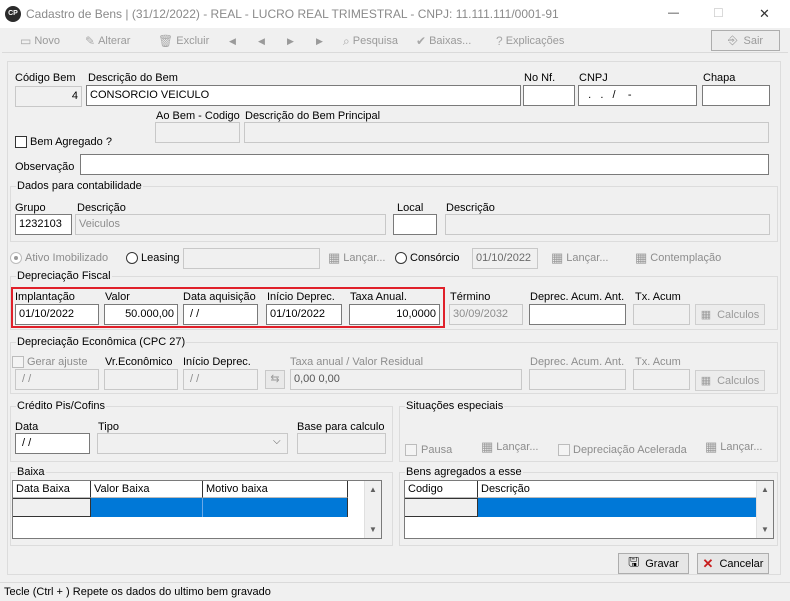  Describe the element at coordinates (745, 40) in the screenshot. I see `sair-button: ⎆ Sair` at that location.